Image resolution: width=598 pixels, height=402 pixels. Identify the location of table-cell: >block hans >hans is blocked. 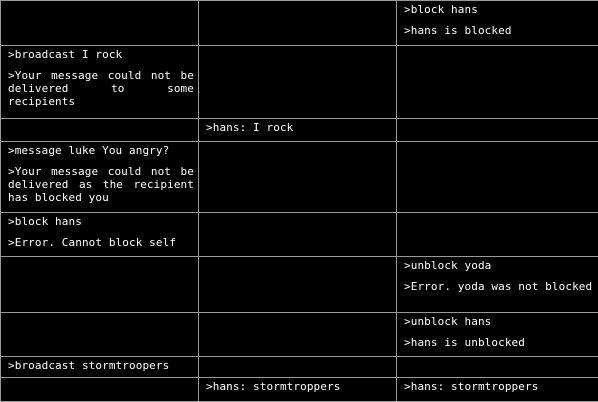
(497, 23).